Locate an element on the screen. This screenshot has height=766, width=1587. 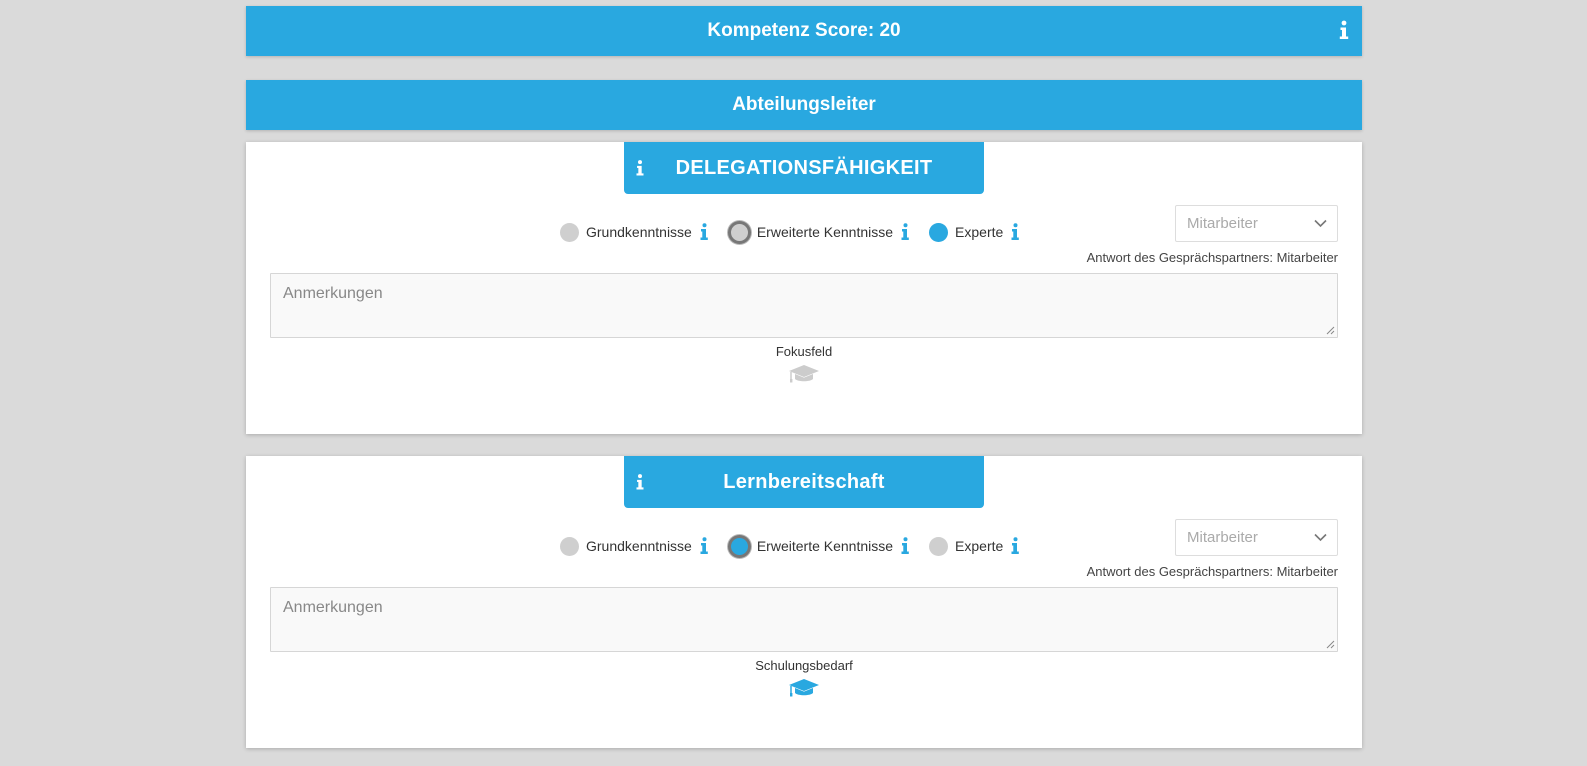
card-header: Lernbereitschaft is located at coordinates (804, 482).